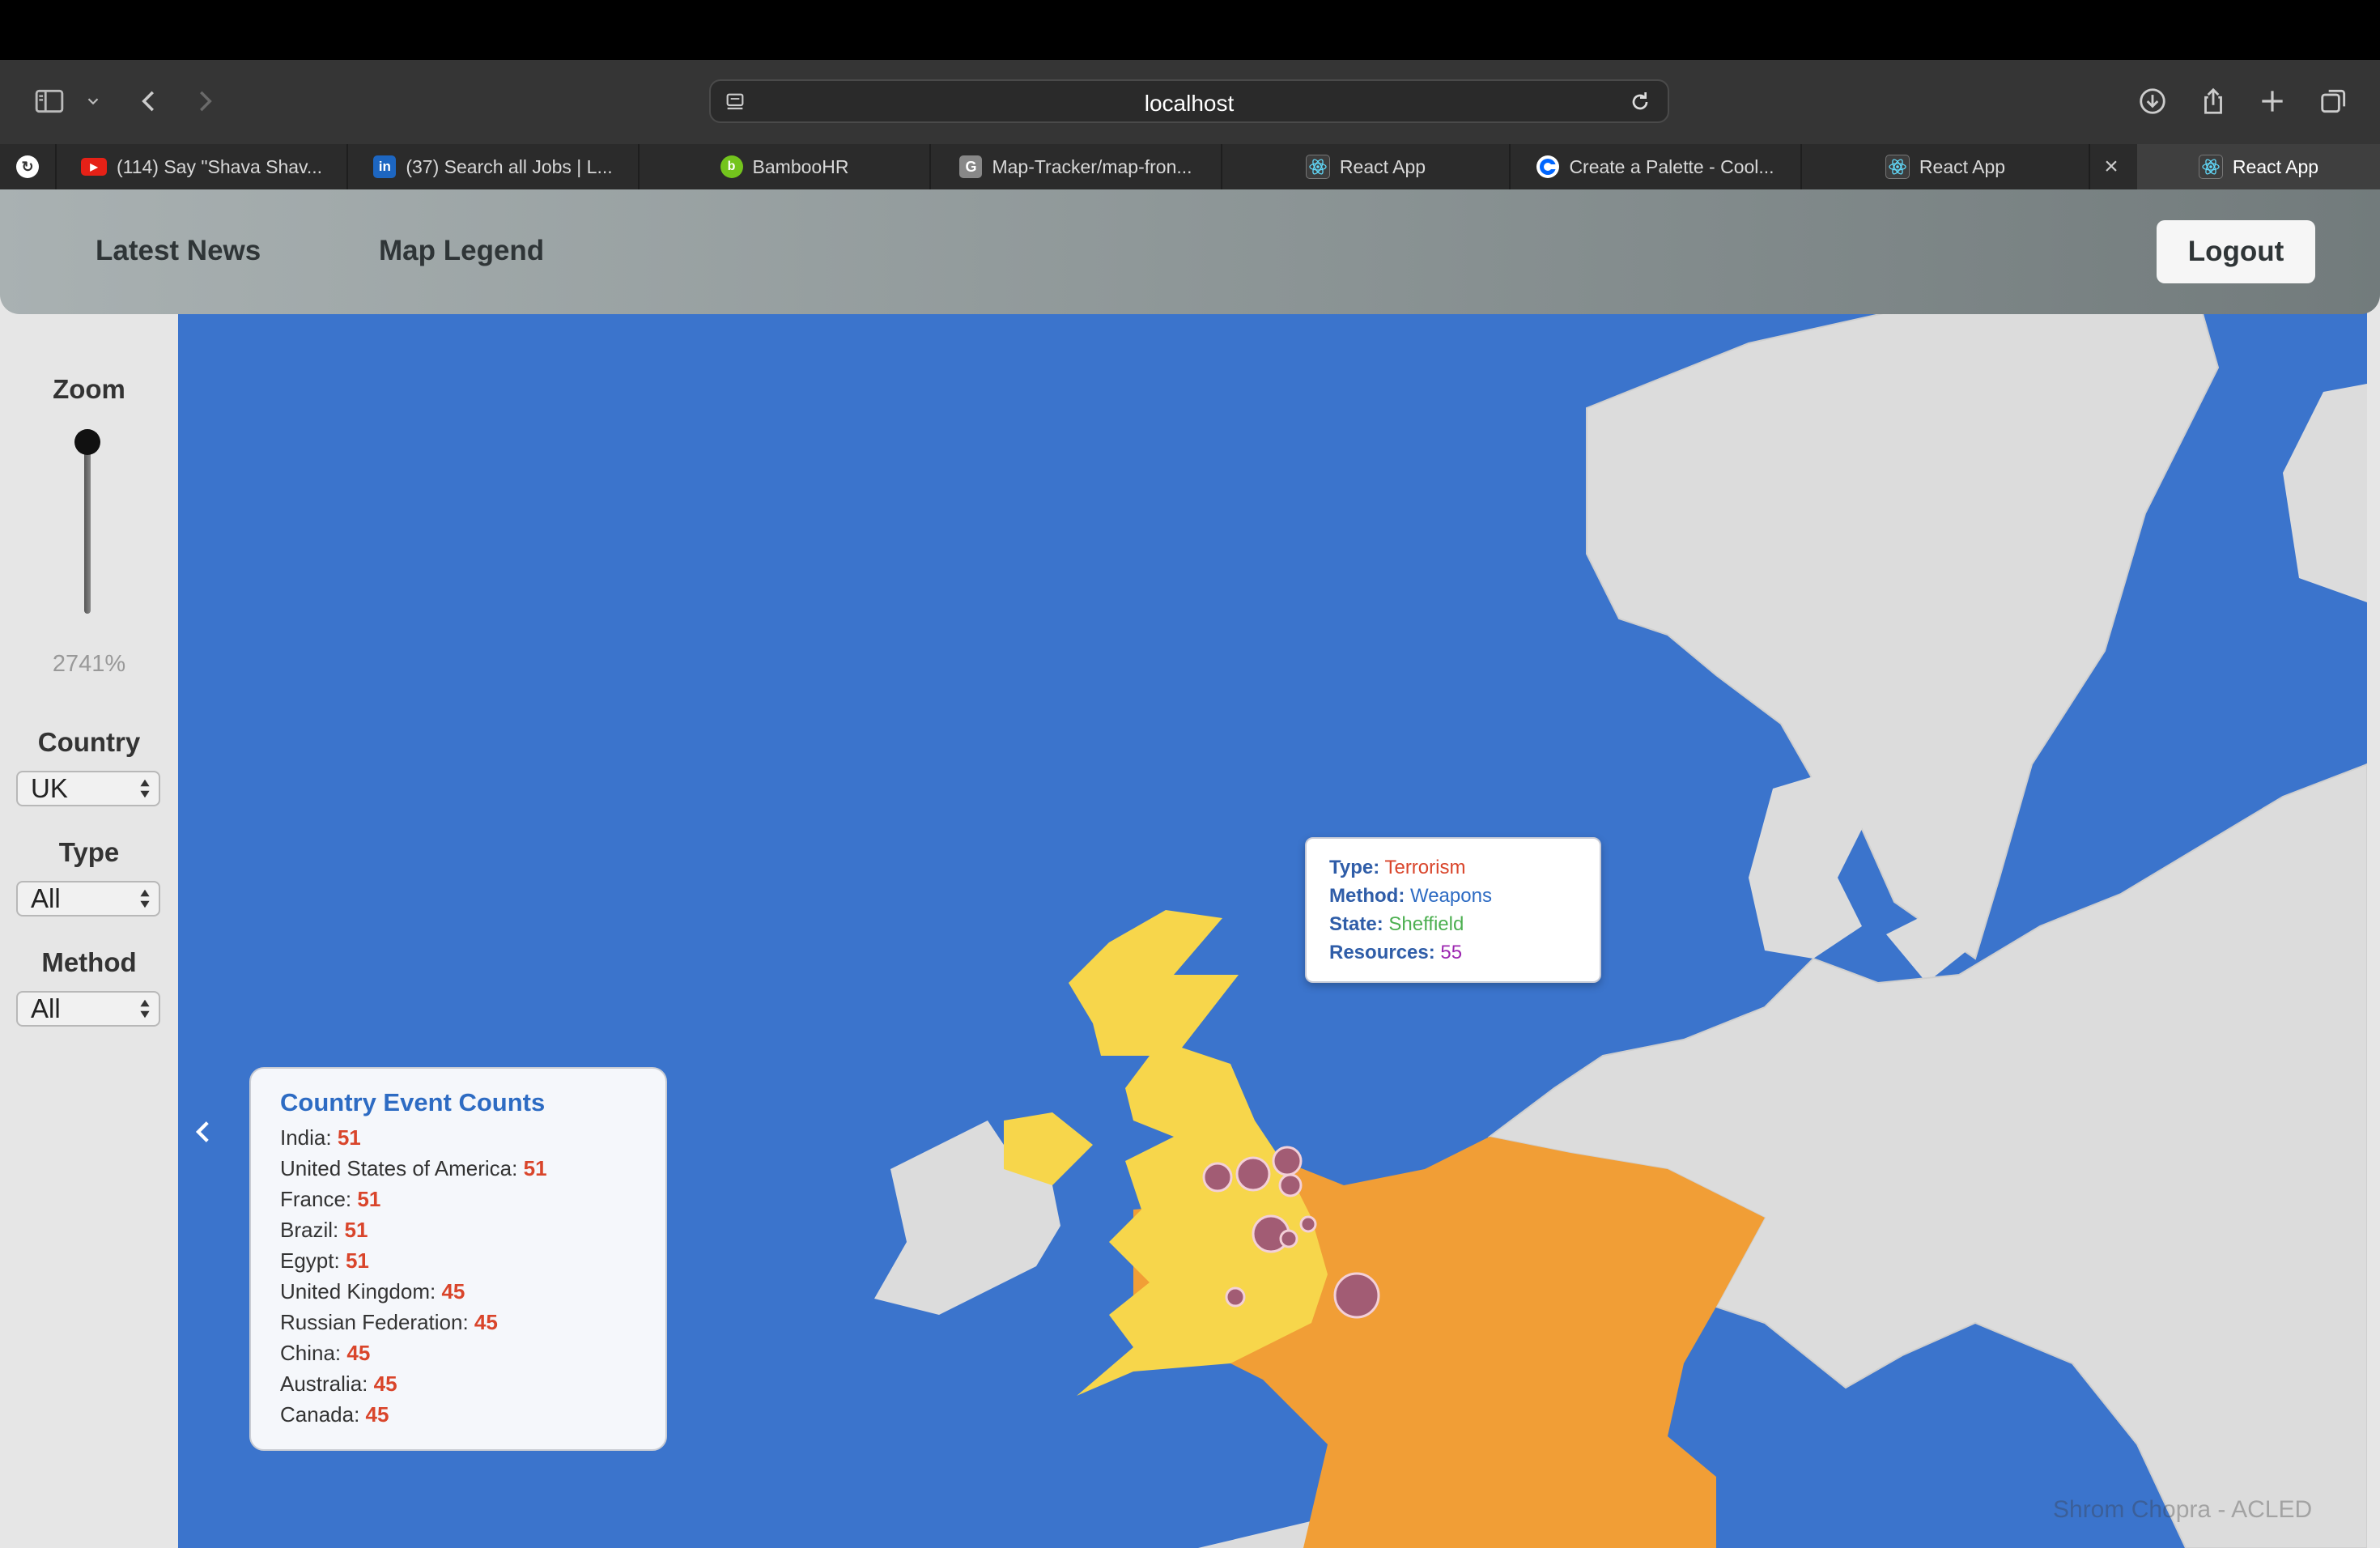  I want to click on map-legend-link: Map Legend, so click(462, 251).